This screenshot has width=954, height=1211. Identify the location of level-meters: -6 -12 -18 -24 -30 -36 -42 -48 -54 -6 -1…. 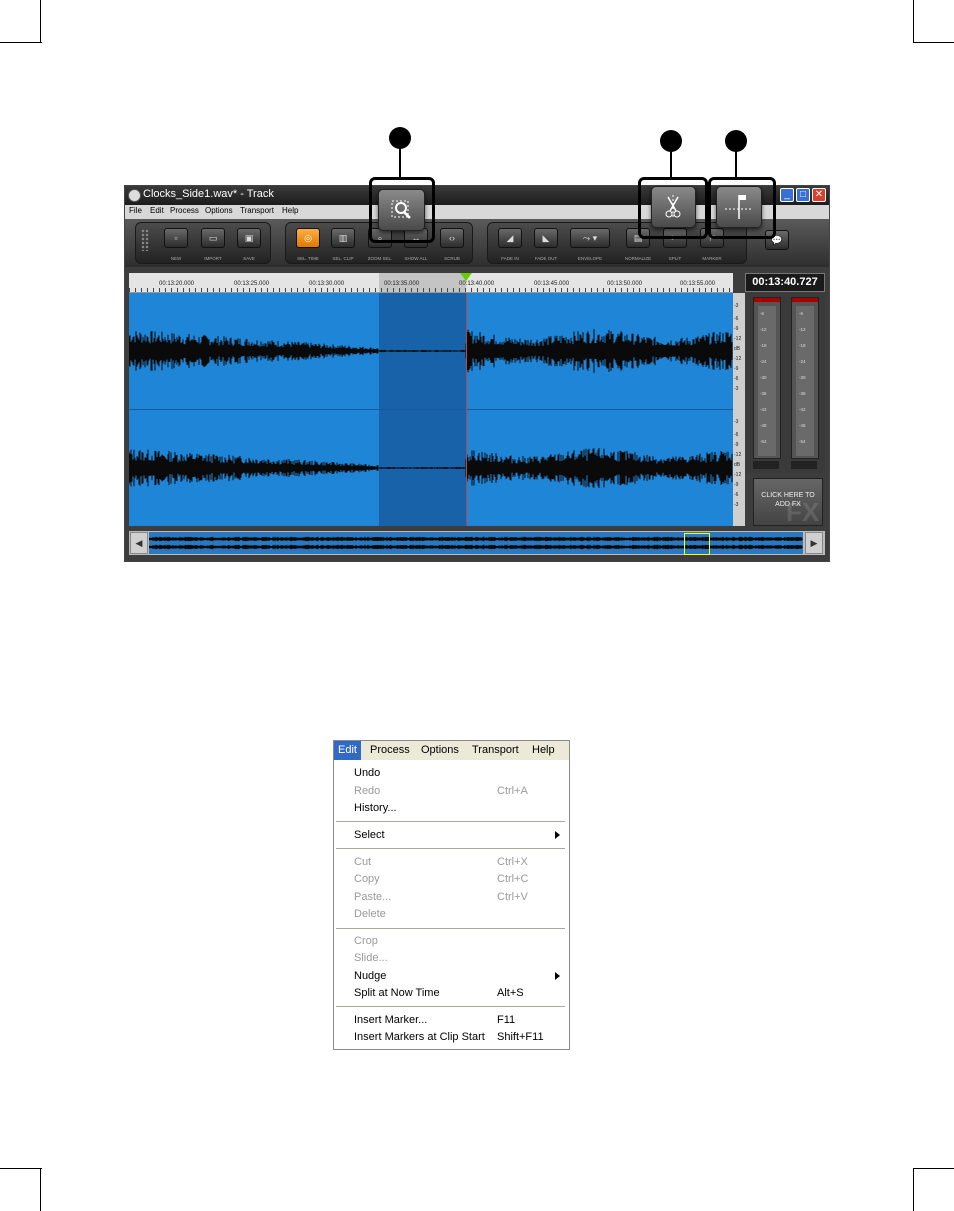
(786, 383).